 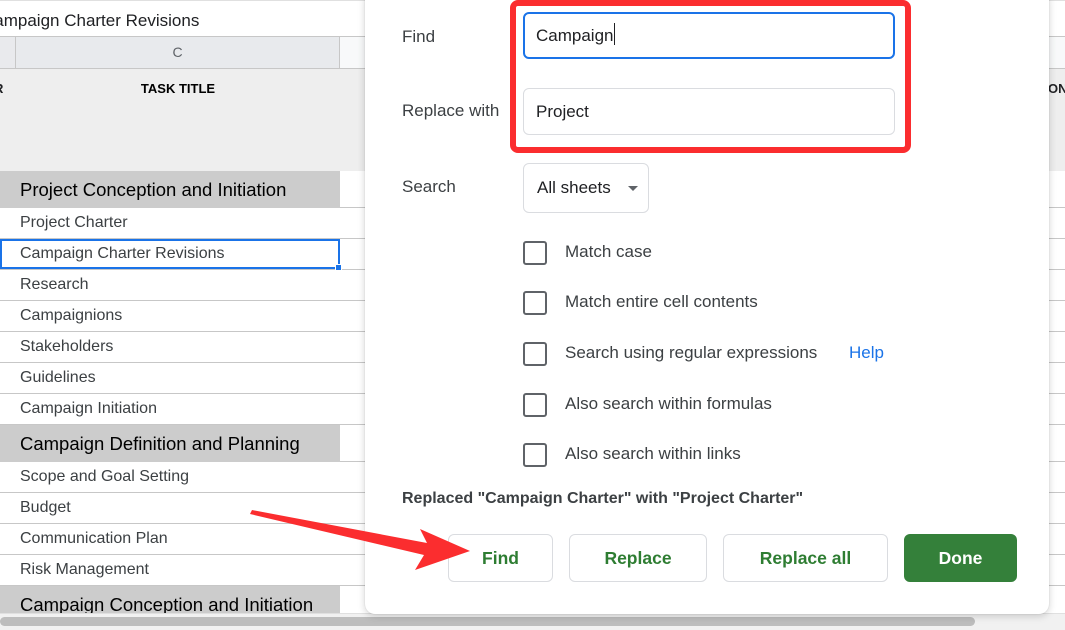 What do you see at coordinates (170, 316) in the screenshot?
I see `cell: Campaignions` at bounding box center [170, 316].